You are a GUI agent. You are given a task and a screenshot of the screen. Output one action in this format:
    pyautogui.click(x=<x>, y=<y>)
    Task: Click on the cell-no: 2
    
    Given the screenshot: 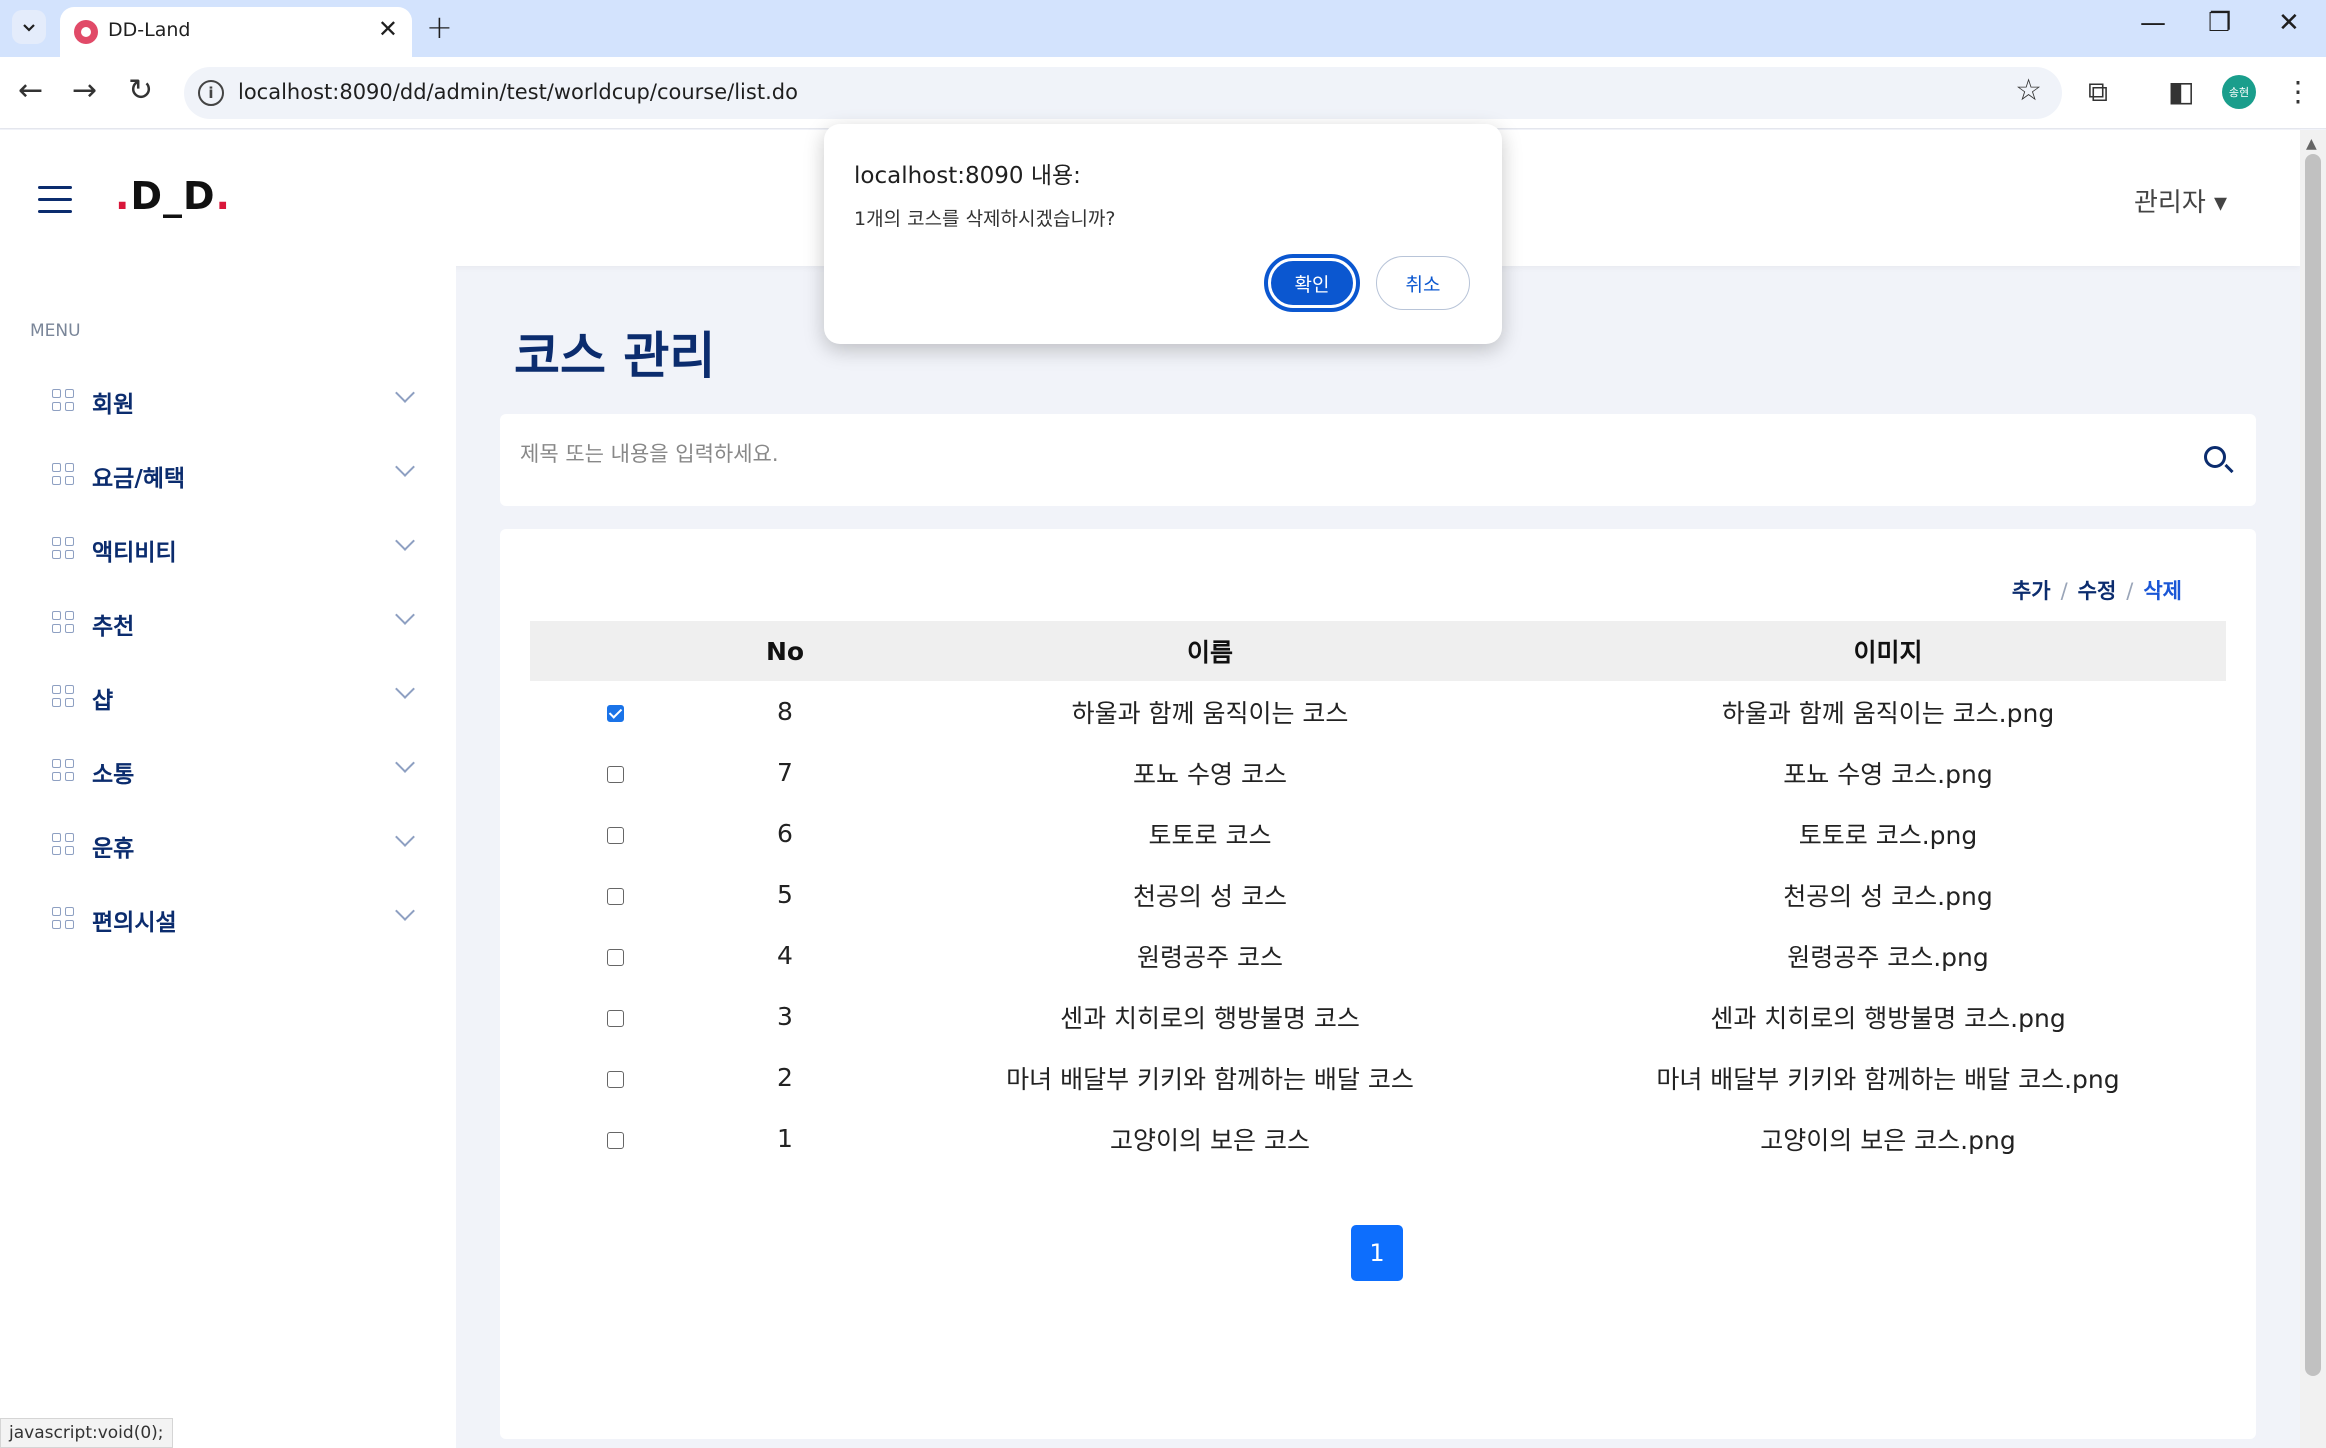 What is the action you would take?
    pyautogui.click(x=785, y=1077)
    